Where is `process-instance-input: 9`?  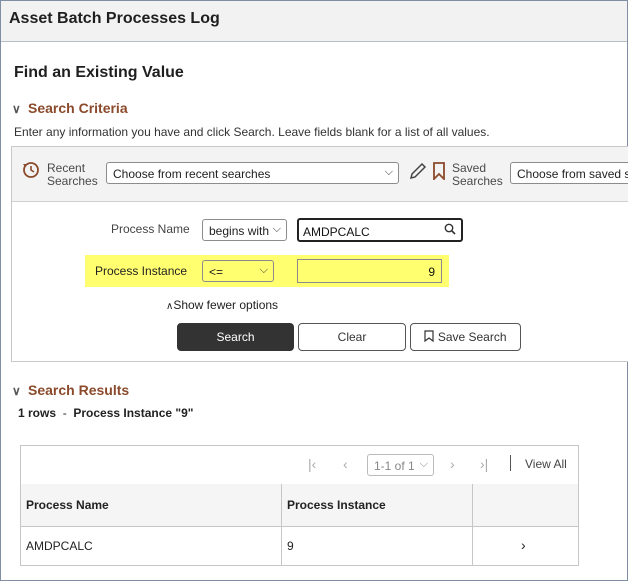
process-instance-input: 9 is located at coordinates (369, 271).